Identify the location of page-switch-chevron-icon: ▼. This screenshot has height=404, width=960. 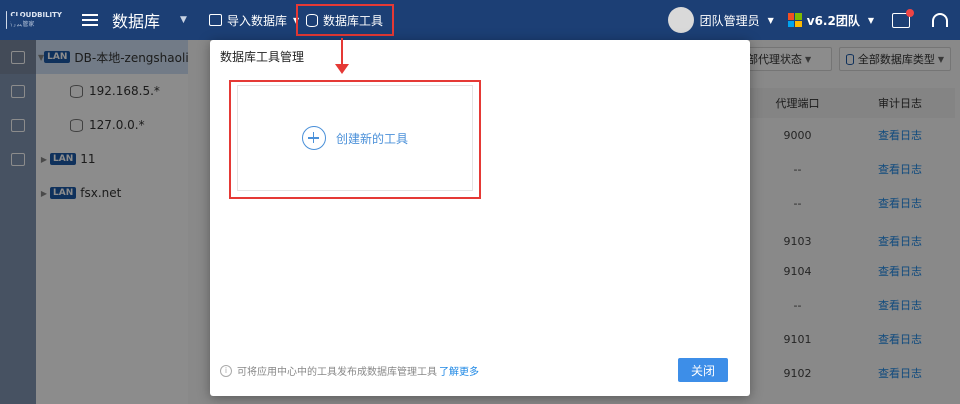
(183, 20).